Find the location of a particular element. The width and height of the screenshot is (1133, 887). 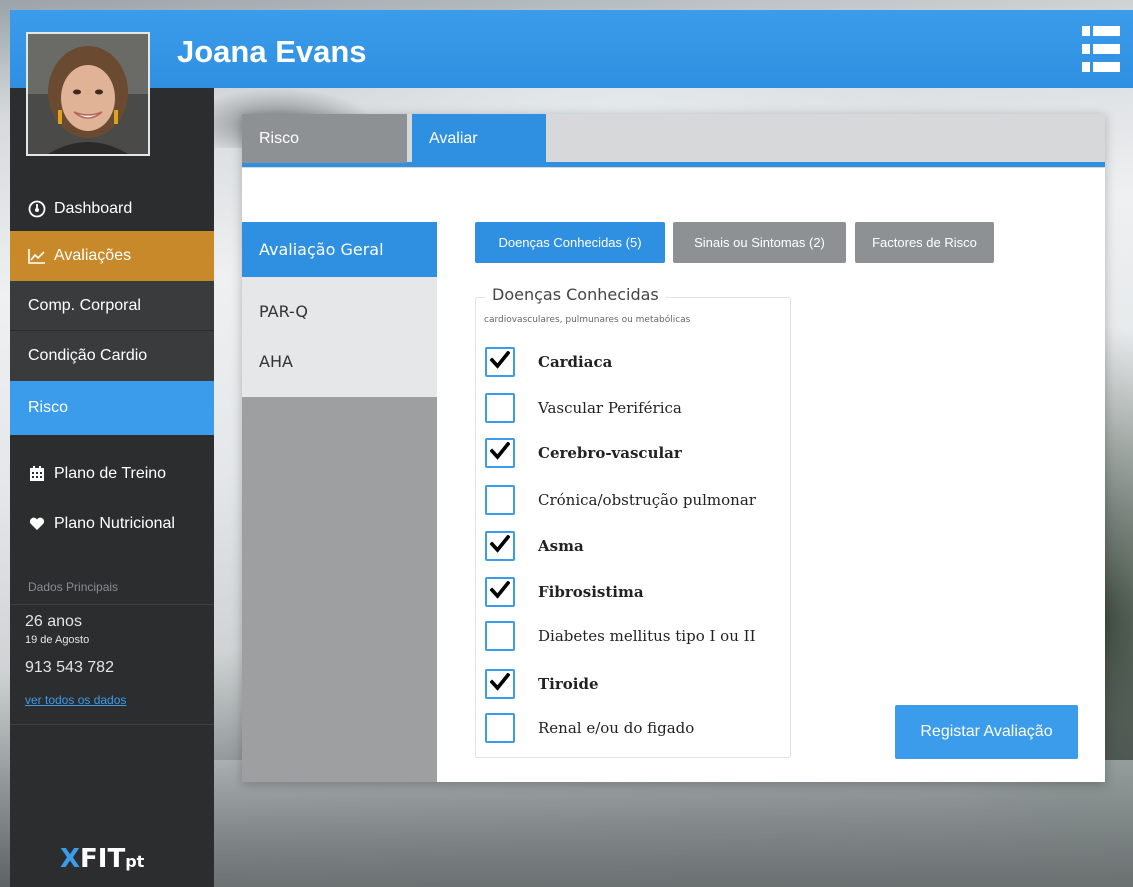

checkbox-row-renal-figado: Renal e/ou do figado is located at coordinates (589, 728).